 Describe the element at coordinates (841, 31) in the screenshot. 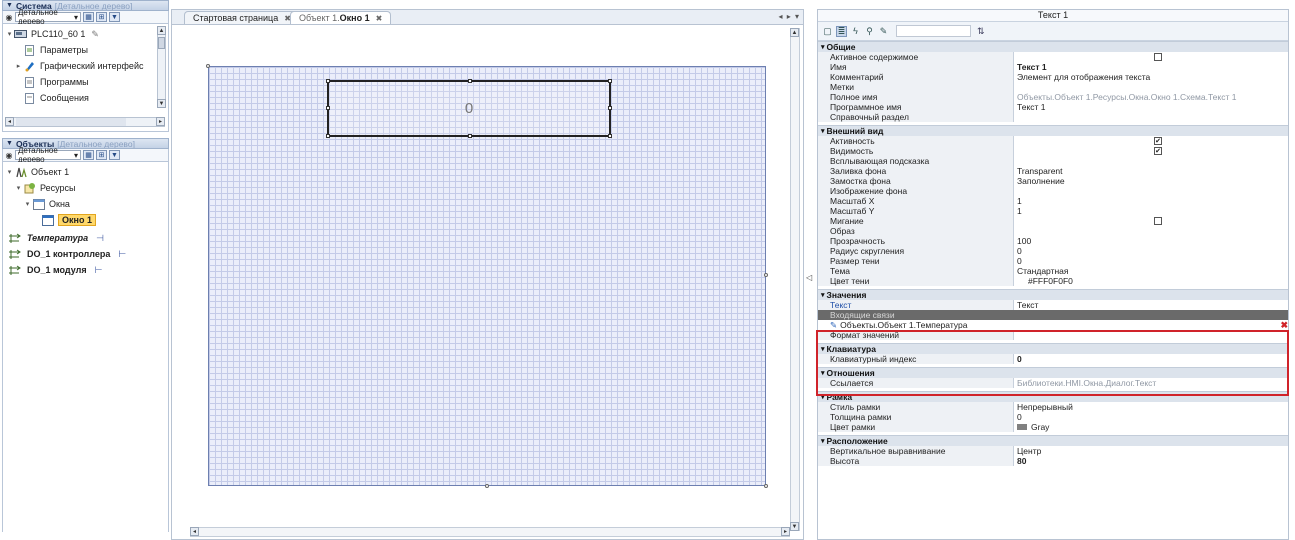

I see `list-view-icon: ≣` at that location.